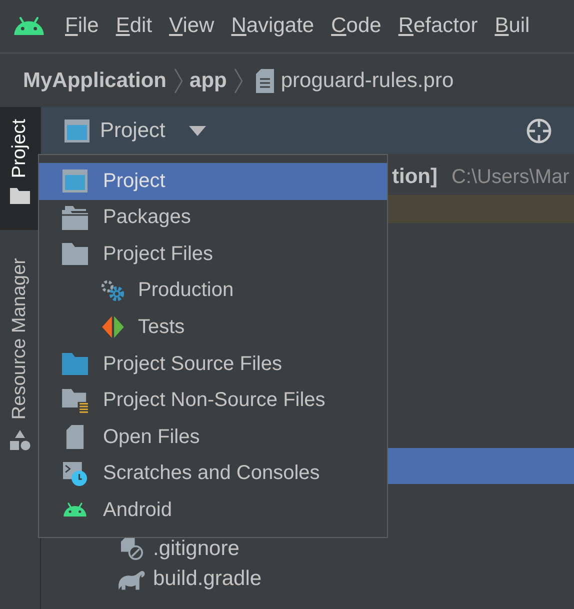  What do you see at coordinates (207, 579) in the screenshot?
I see `tree-item-label: build.gradle` at bounding box center [207, 579].